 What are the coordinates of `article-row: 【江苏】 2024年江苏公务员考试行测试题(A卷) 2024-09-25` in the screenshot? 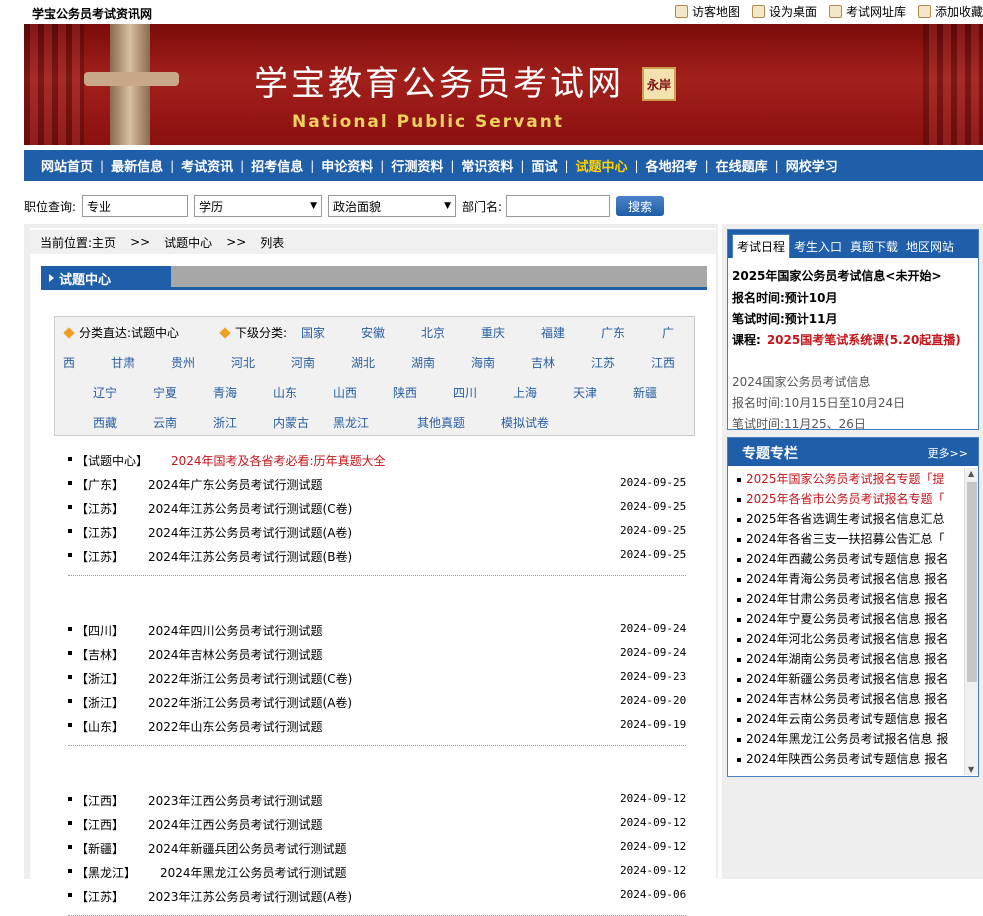 It's located at (378, 533).